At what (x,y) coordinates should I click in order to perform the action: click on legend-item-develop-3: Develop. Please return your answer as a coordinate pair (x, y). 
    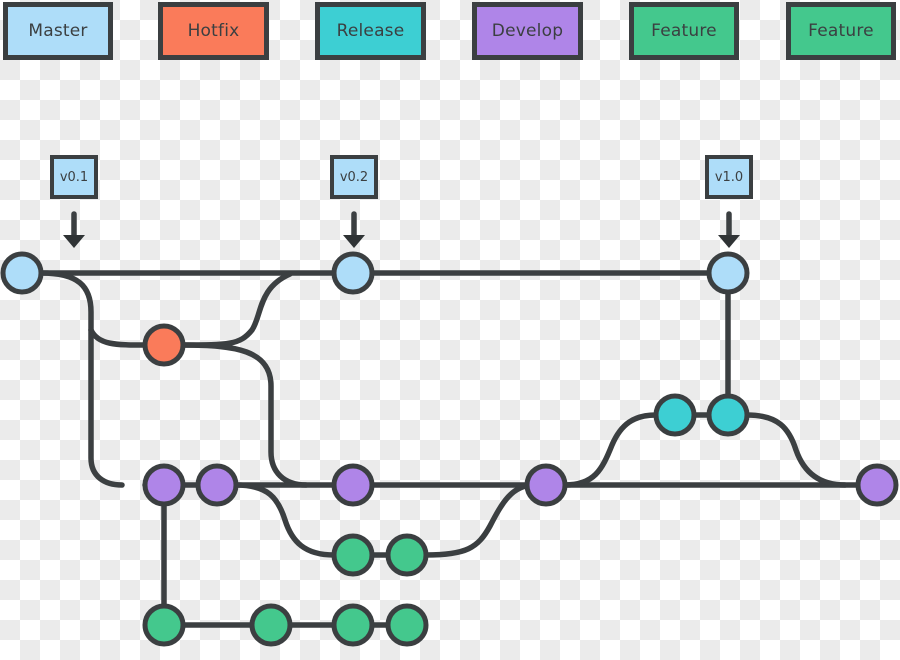
    Looking at the image, I should click on (527, 31).